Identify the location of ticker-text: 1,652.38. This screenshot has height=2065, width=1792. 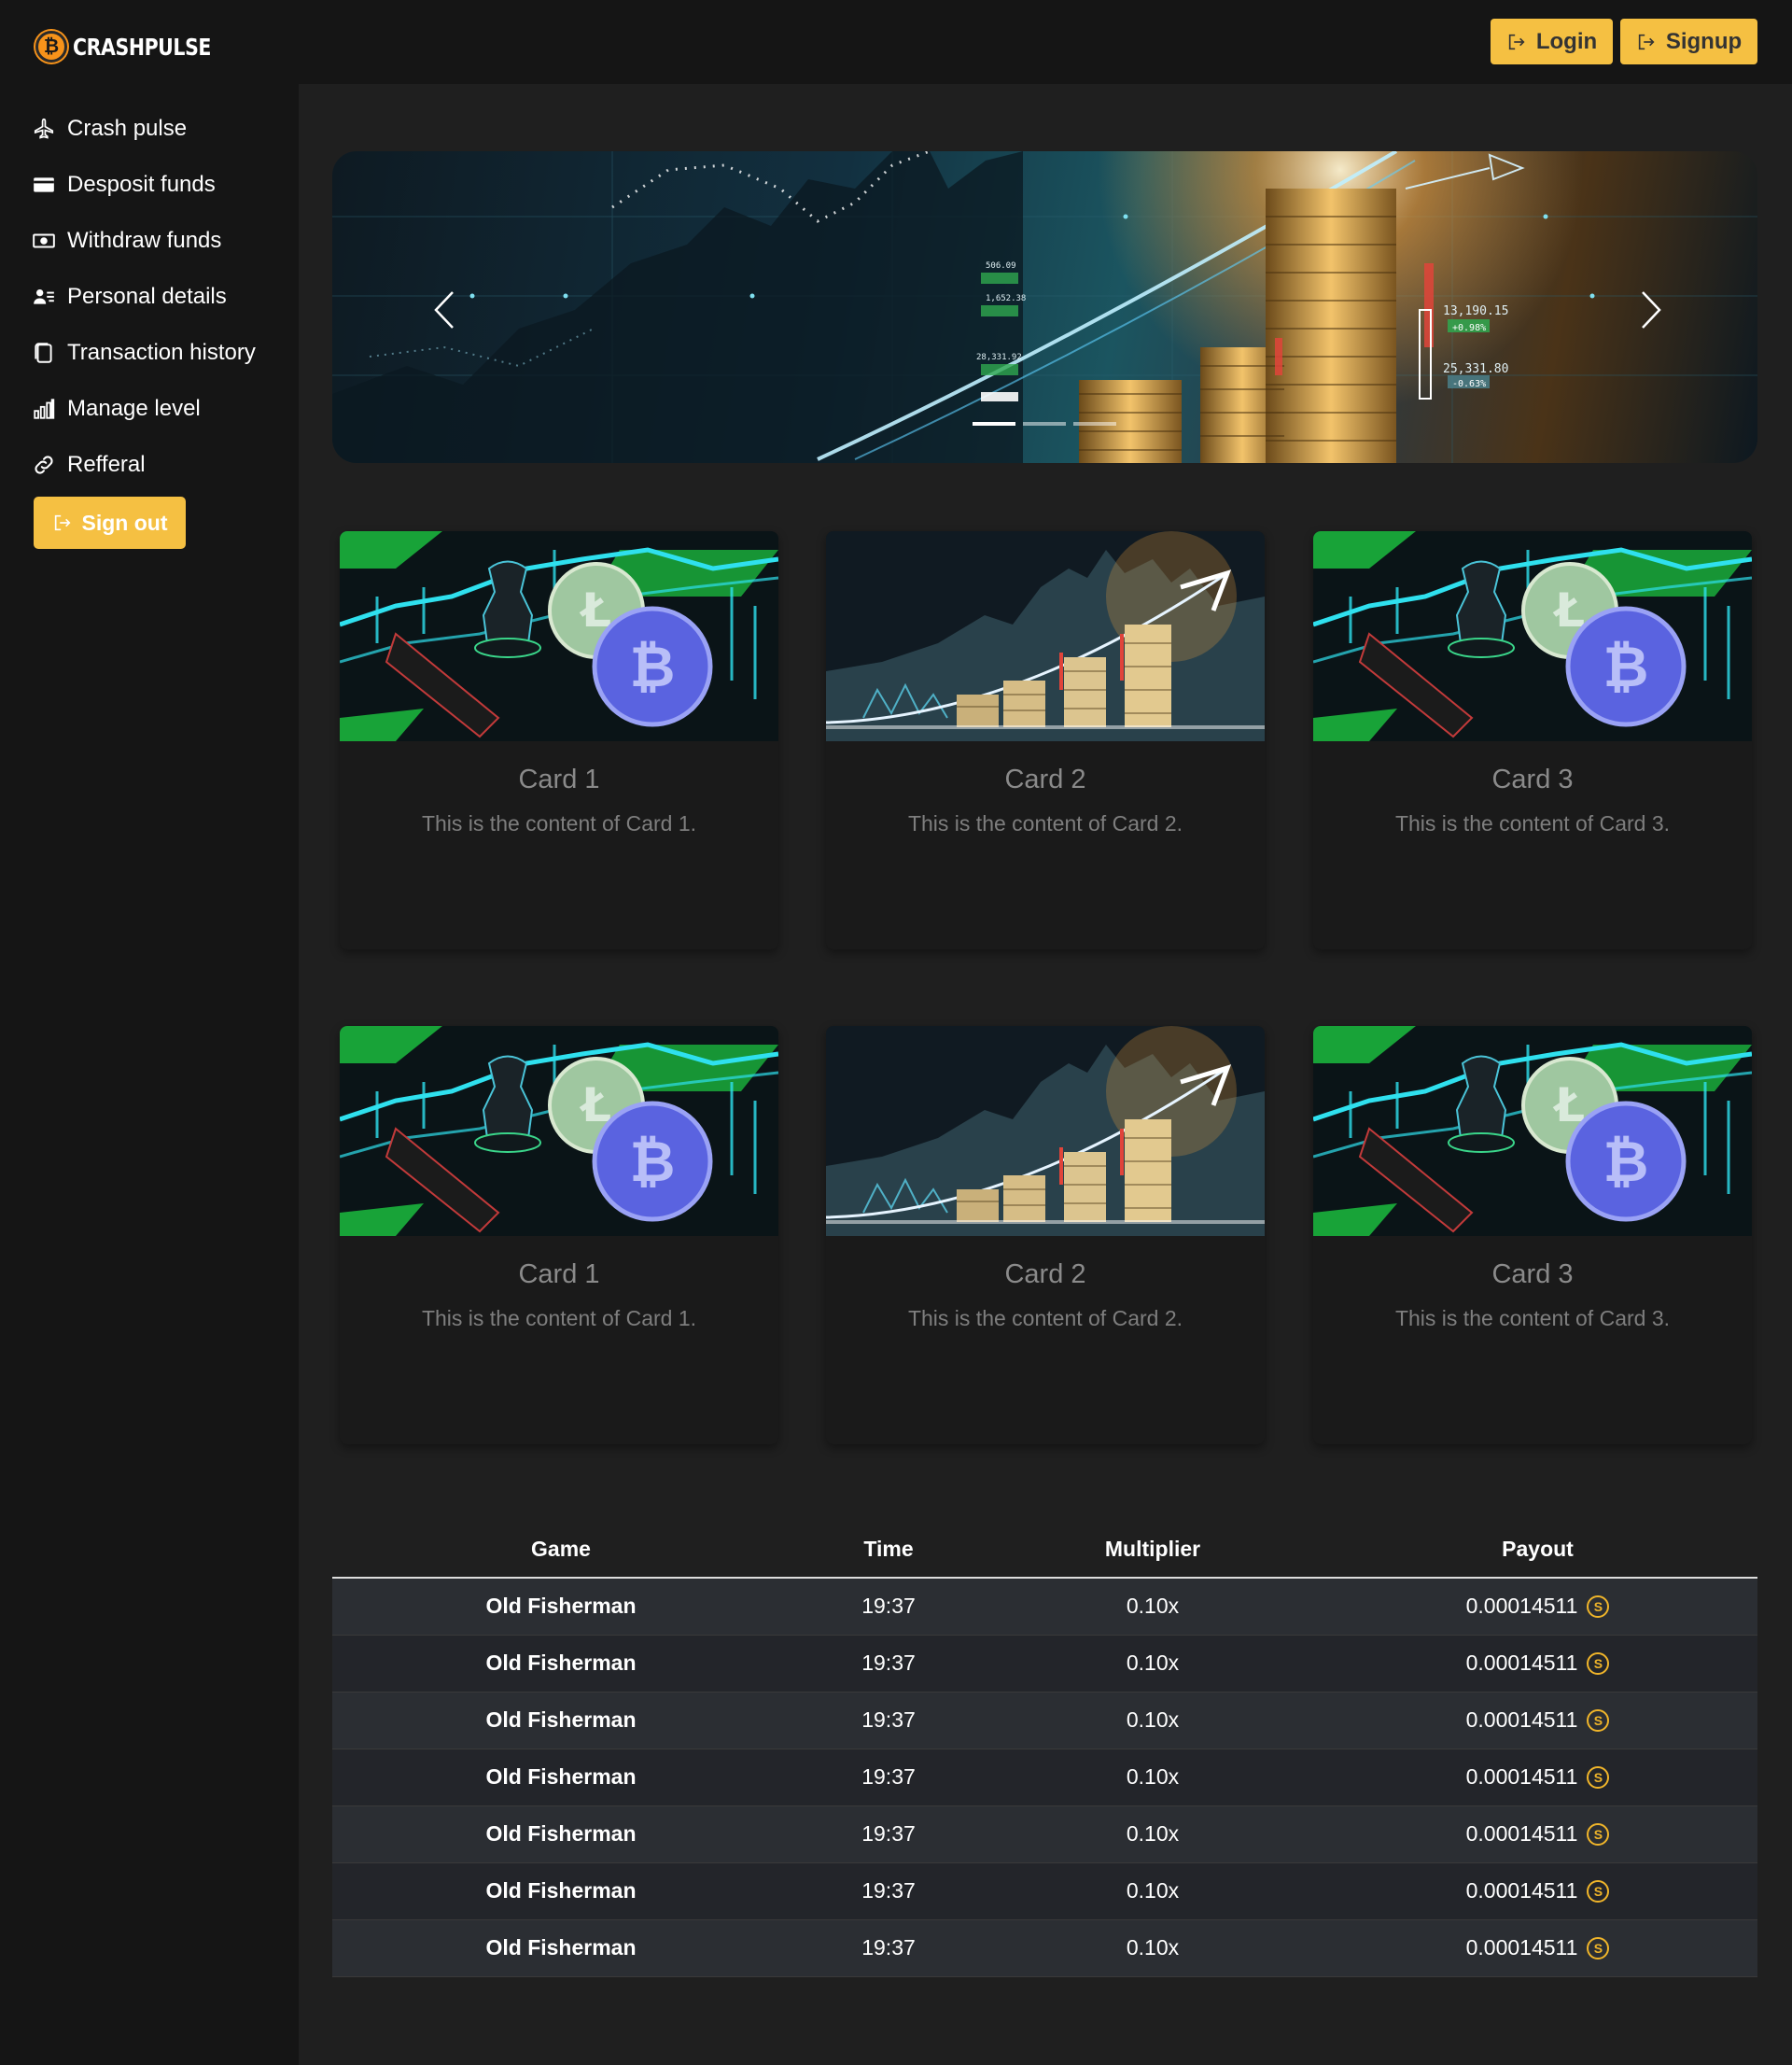
(1006, 298).